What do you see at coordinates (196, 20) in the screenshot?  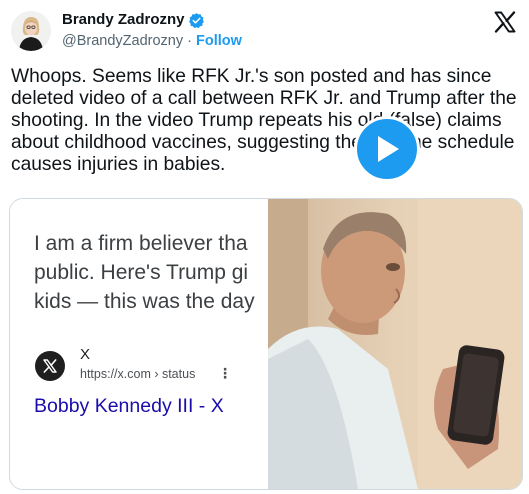 I see `verified-badge-icon` at bounding box center [196, 20].